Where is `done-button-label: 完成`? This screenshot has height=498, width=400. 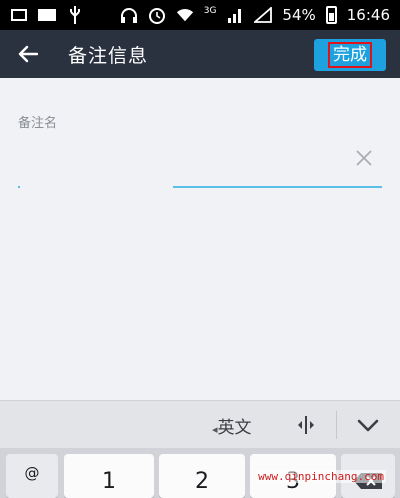 done-button-label: 完成 is located at coordinates (350, 55).